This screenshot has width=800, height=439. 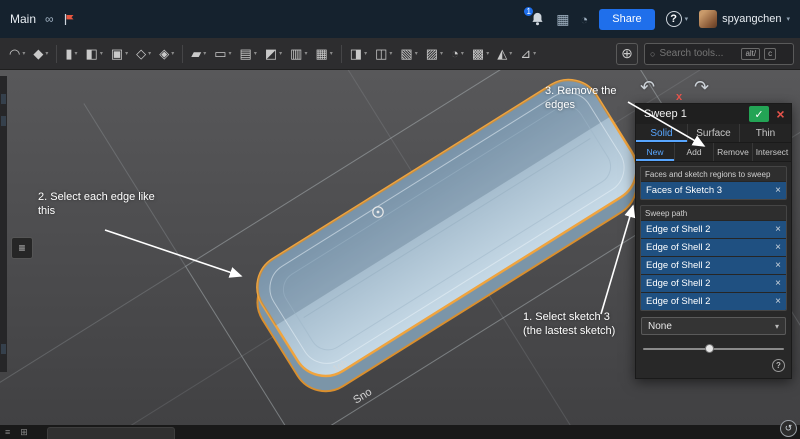 What do you see at coordinates (166, 53) in the screenshot?
I see `toolbar-tool-icon: ◈` at bounding box center [166, 53].